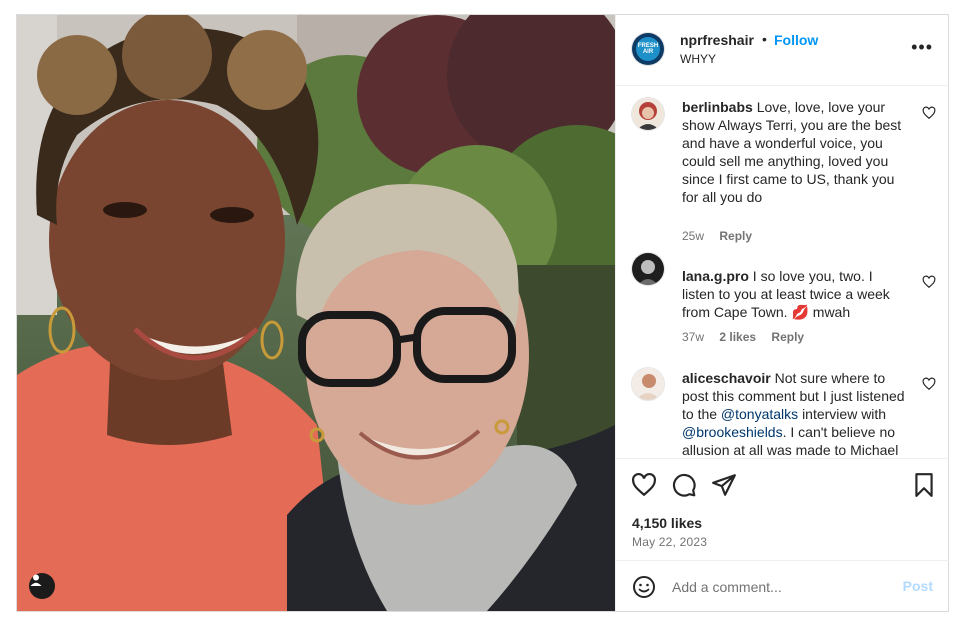 The width and height of the screenshot is (975, 630). Describe the element at coordinates (684, 485) in the screenshot. I see `comment-icon` at that location.